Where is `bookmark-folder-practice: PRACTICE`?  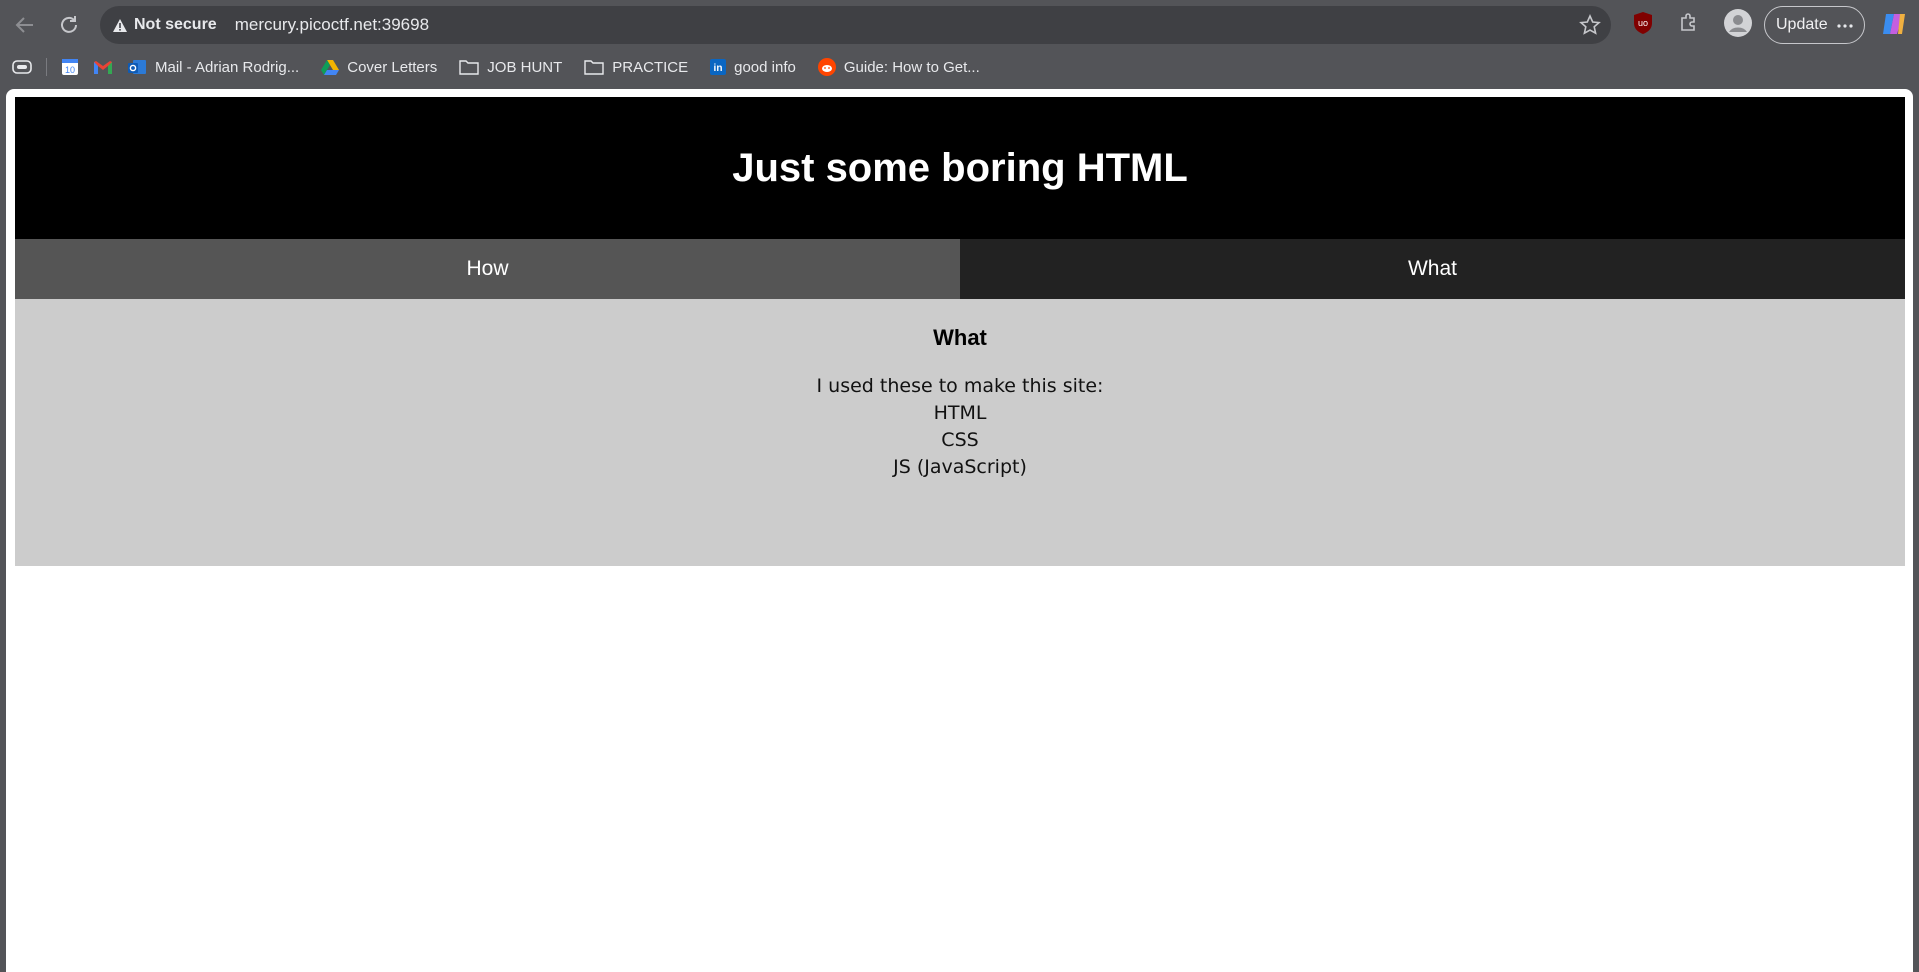
bookmark-folder-practice: PRACTICE is located at coordinates (636, 67).